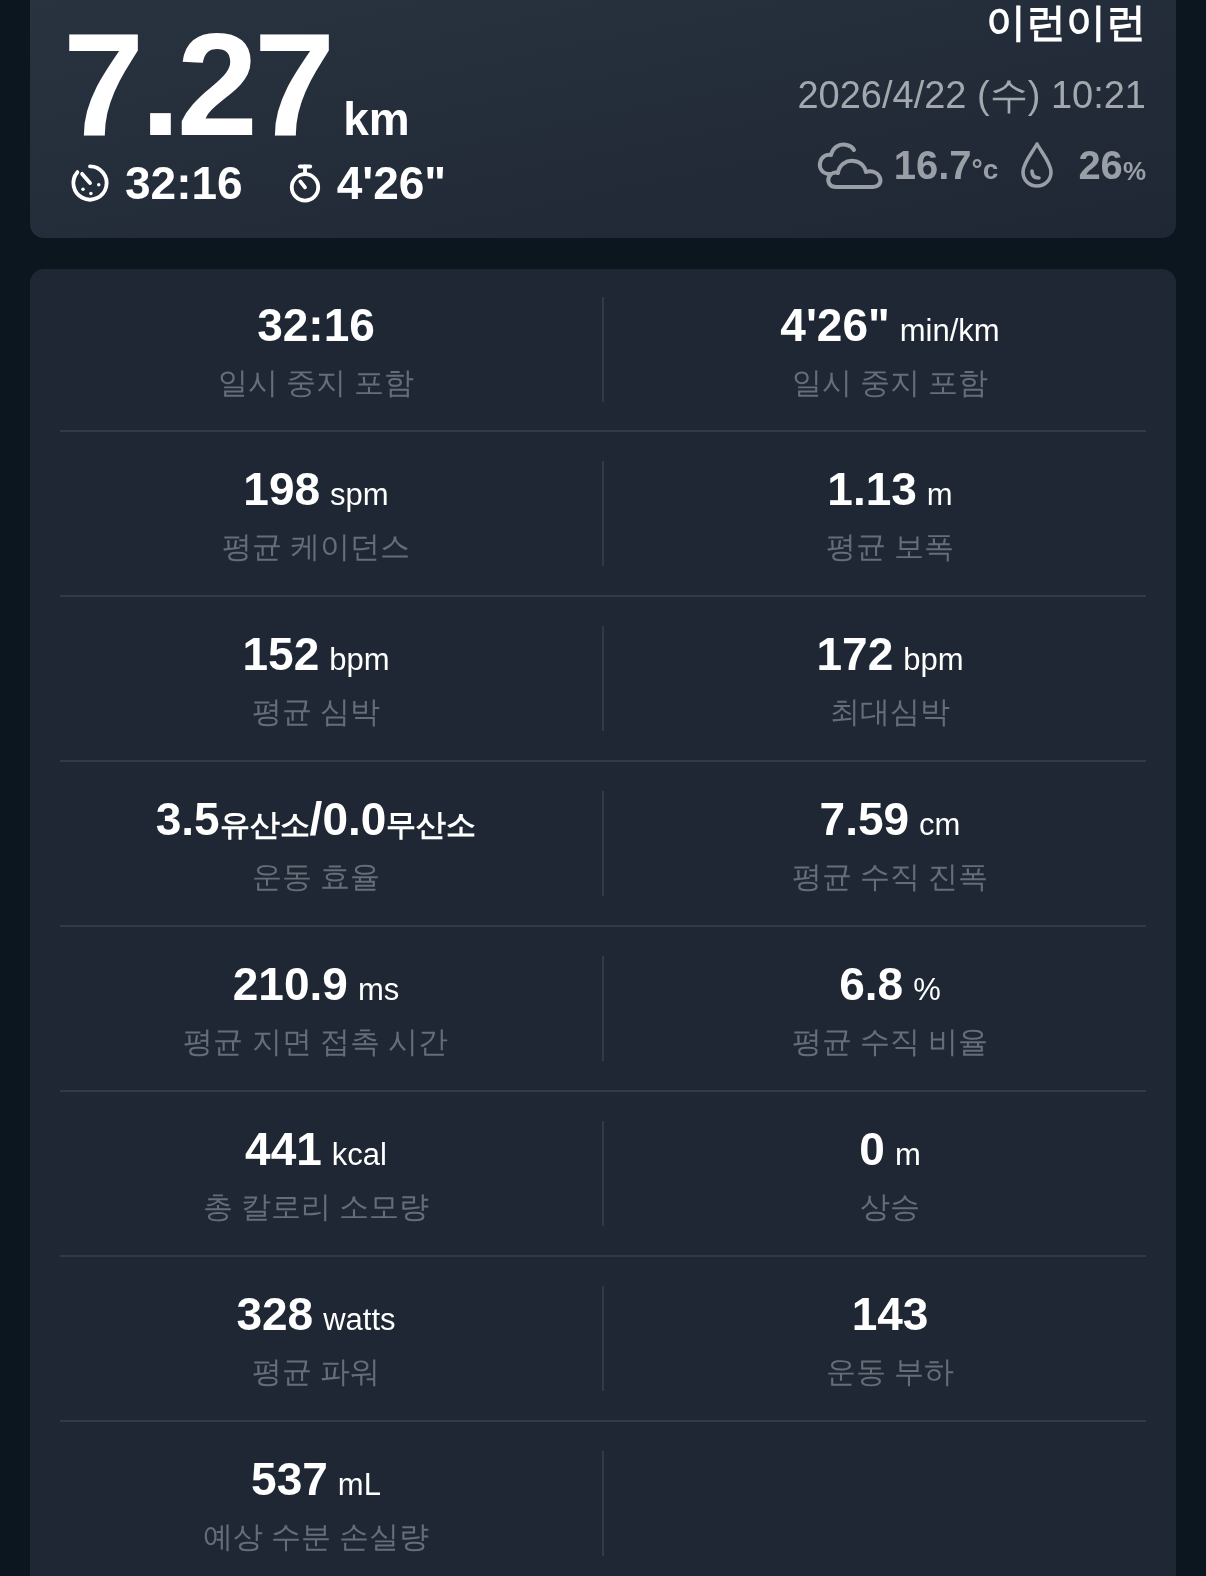 Image resolution: width=1206 pixels, height=1576 pixels. I want to click on metric-label: 평균 심박, so click(316, 711).